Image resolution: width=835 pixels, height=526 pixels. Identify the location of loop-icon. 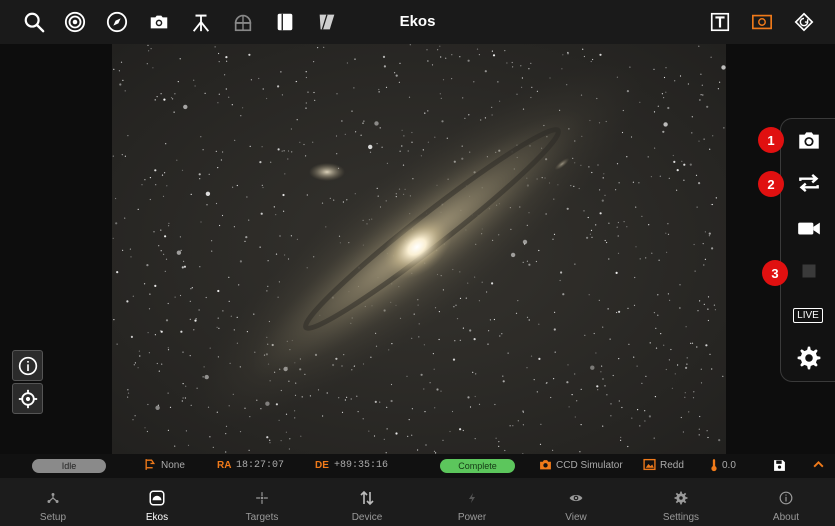
(809, 183).